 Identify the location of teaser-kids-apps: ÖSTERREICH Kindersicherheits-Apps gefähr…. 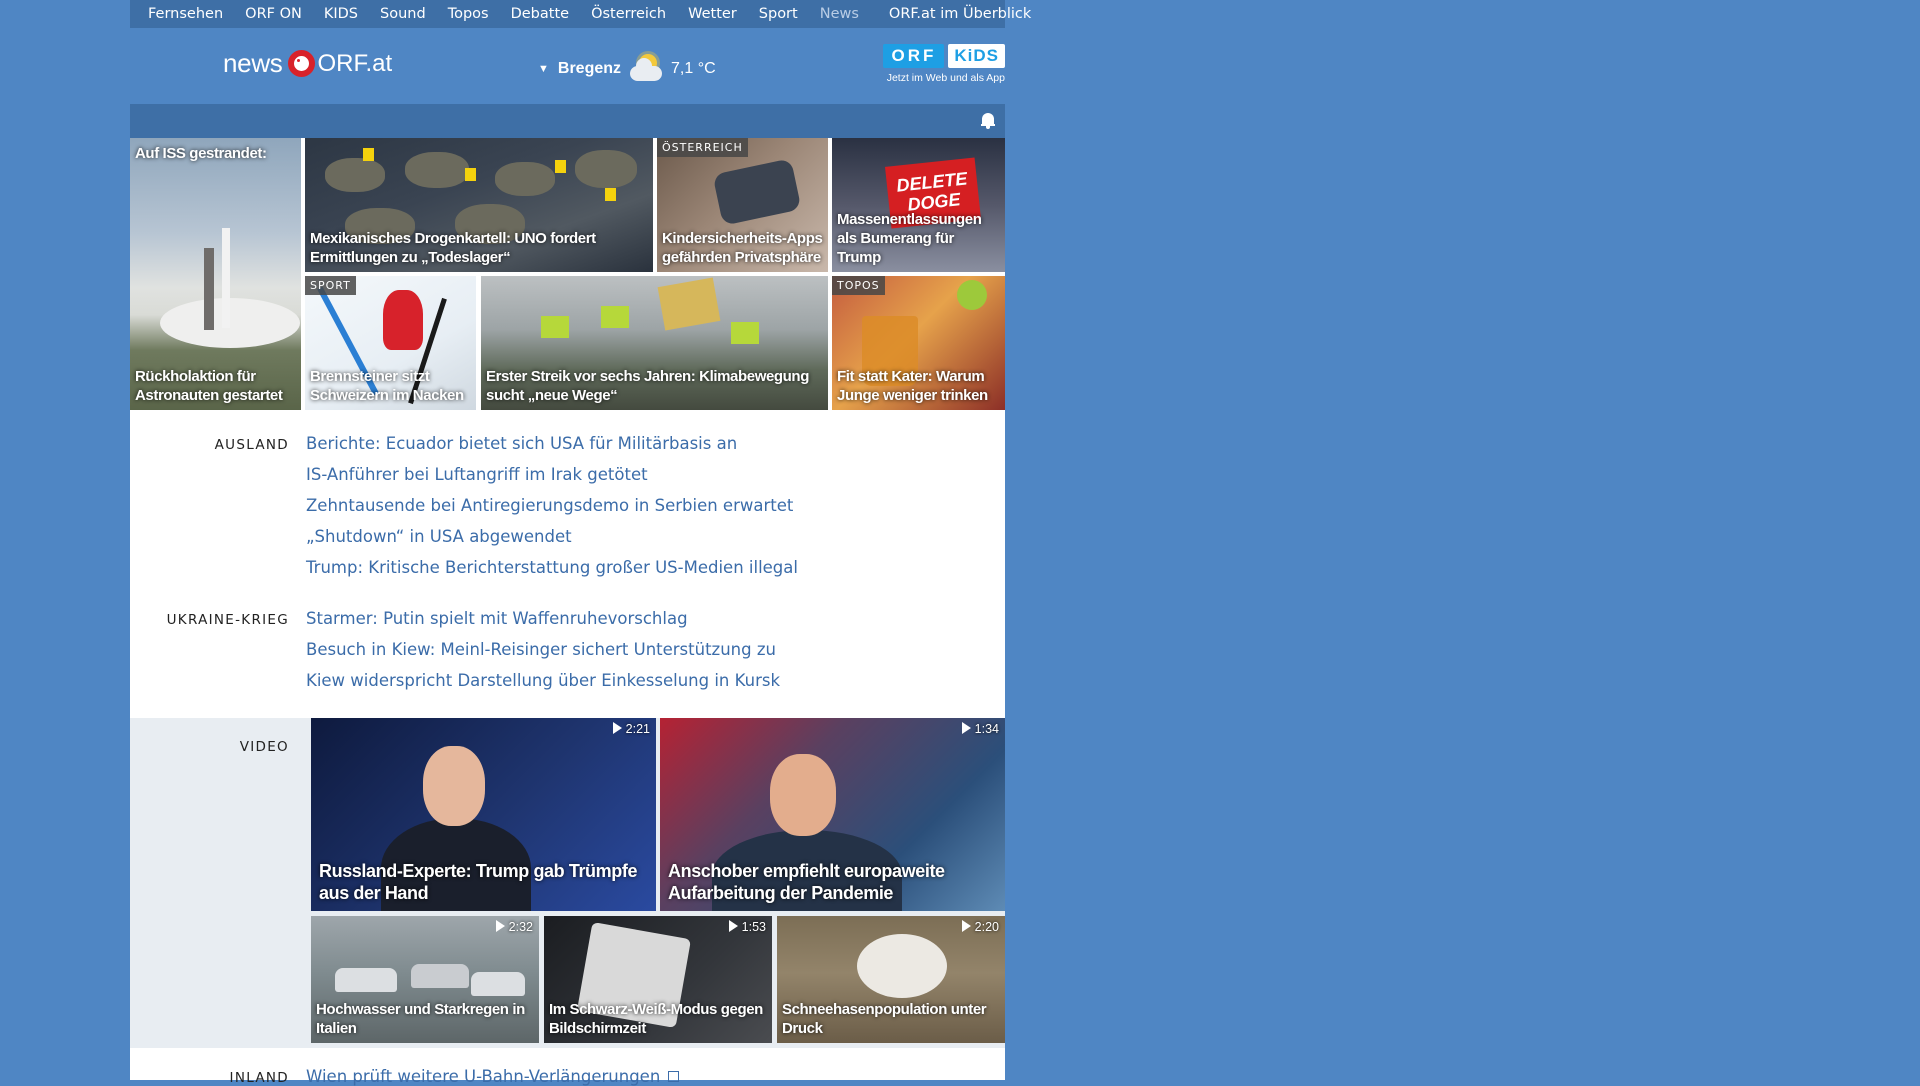
(742, 205).